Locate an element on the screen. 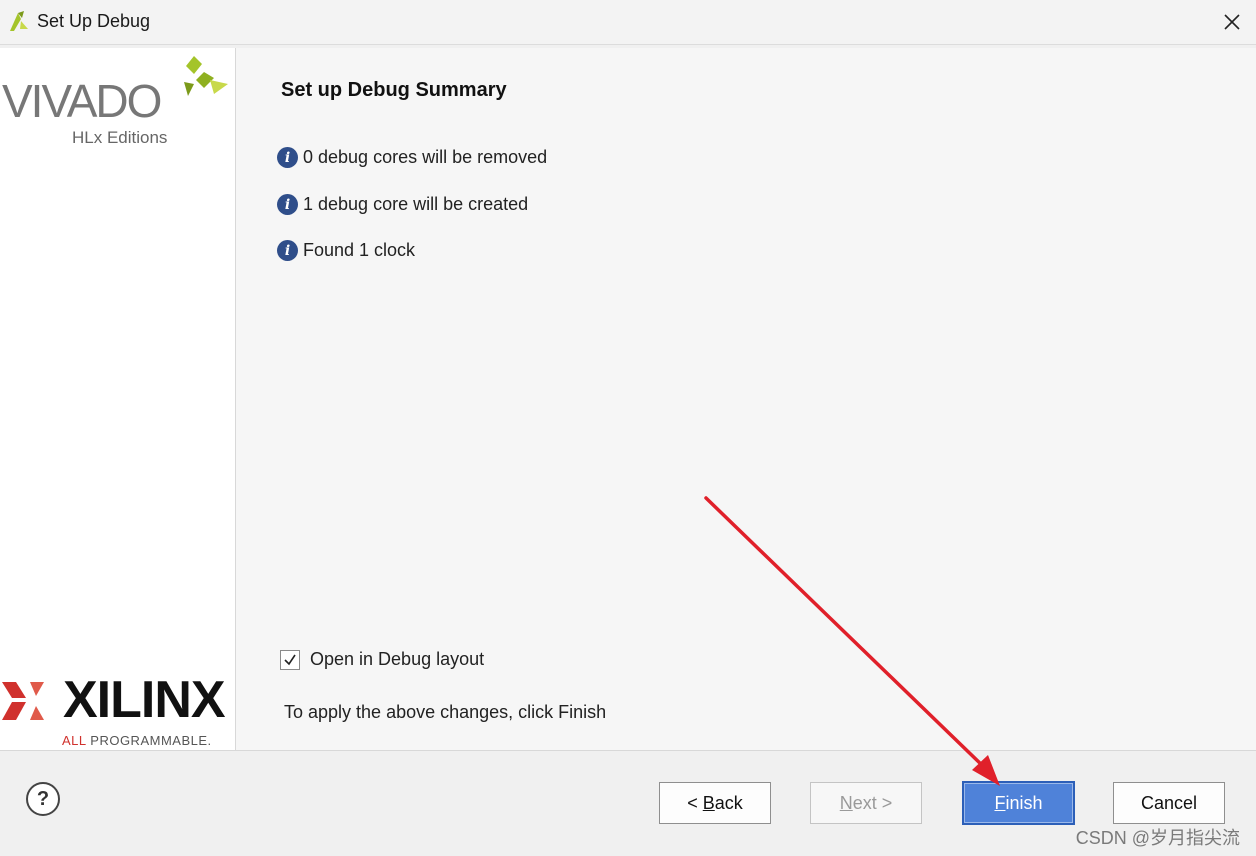  back-button: < Back is located at coordinates (715, 803).